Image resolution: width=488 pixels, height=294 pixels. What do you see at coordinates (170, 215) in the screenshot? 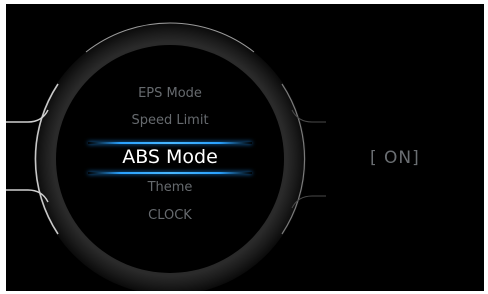
I see `menu-item-clock: CLOCK` at bounding box center [170, 215].